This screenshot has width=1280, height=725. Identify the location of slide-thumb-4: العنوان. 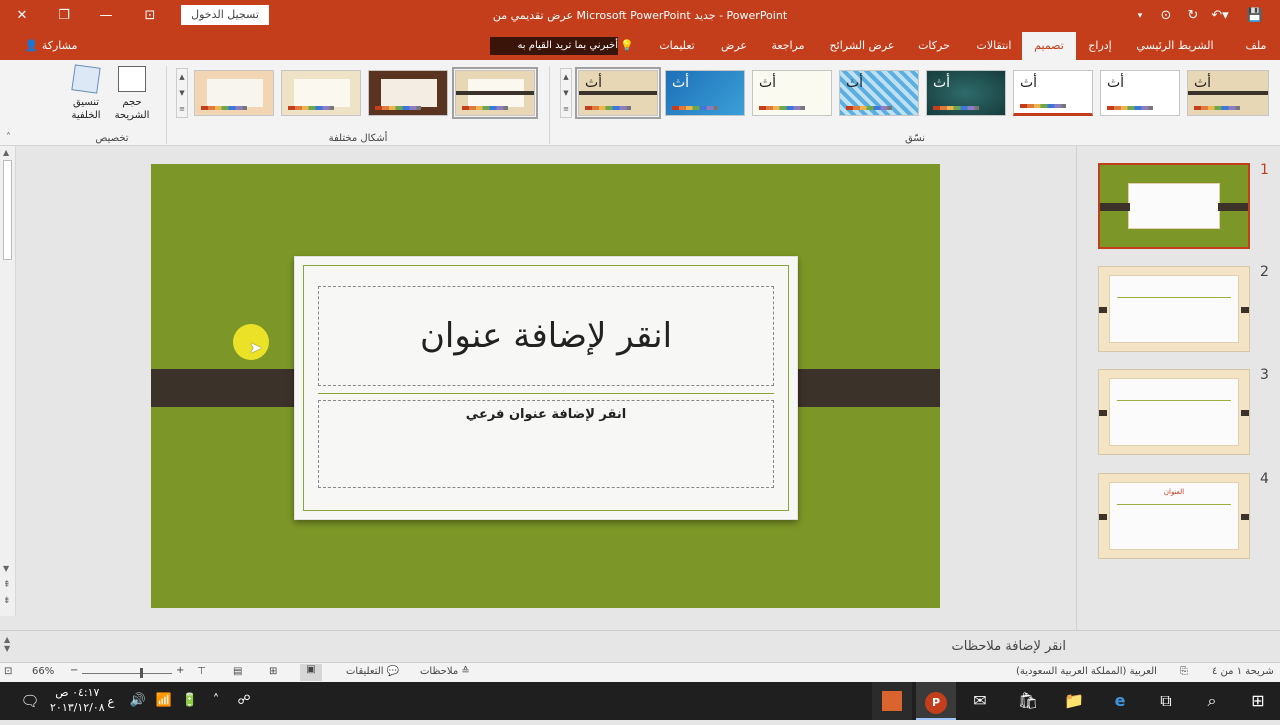
(1174, 516).